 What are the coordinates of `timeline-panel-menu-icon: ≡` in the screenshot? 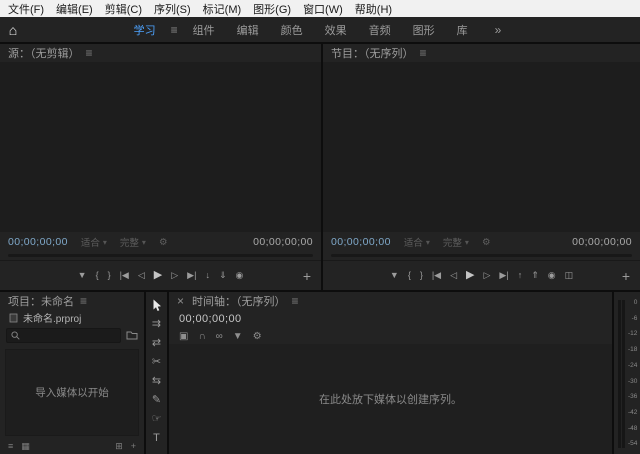 It's located at (295, 301).